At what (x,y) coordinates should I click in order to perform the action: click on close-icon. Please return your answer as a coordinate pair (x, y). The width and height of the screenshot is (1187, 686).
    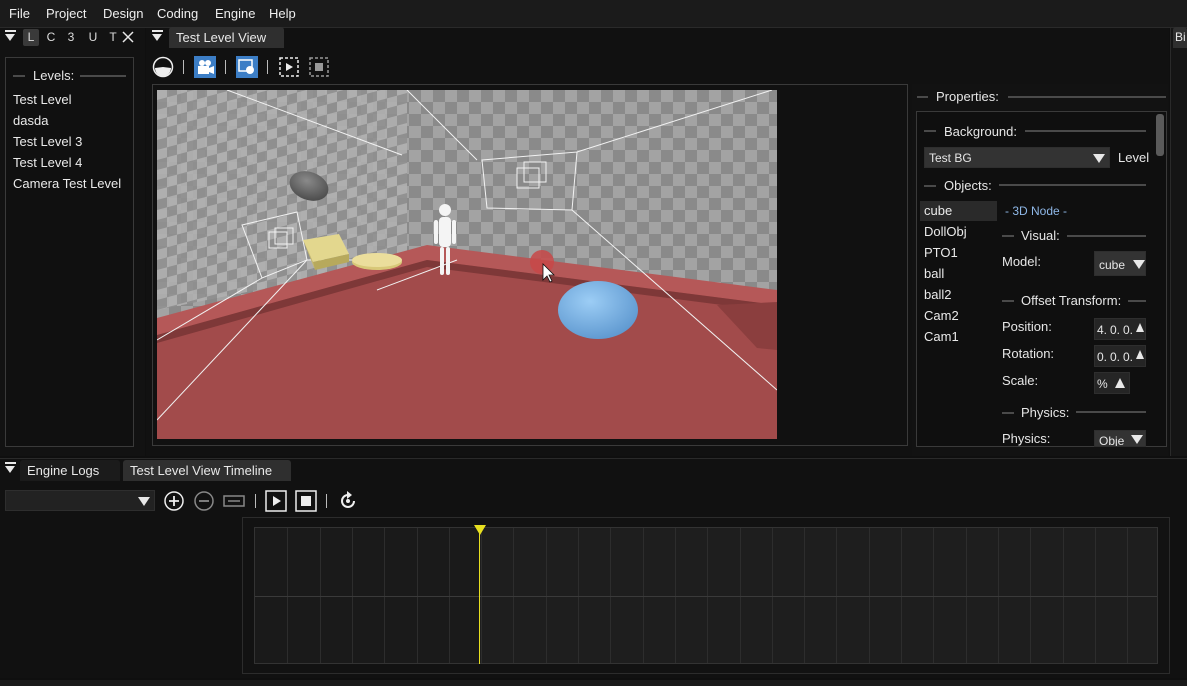
    Looking at the image, I should click on (128, 37).